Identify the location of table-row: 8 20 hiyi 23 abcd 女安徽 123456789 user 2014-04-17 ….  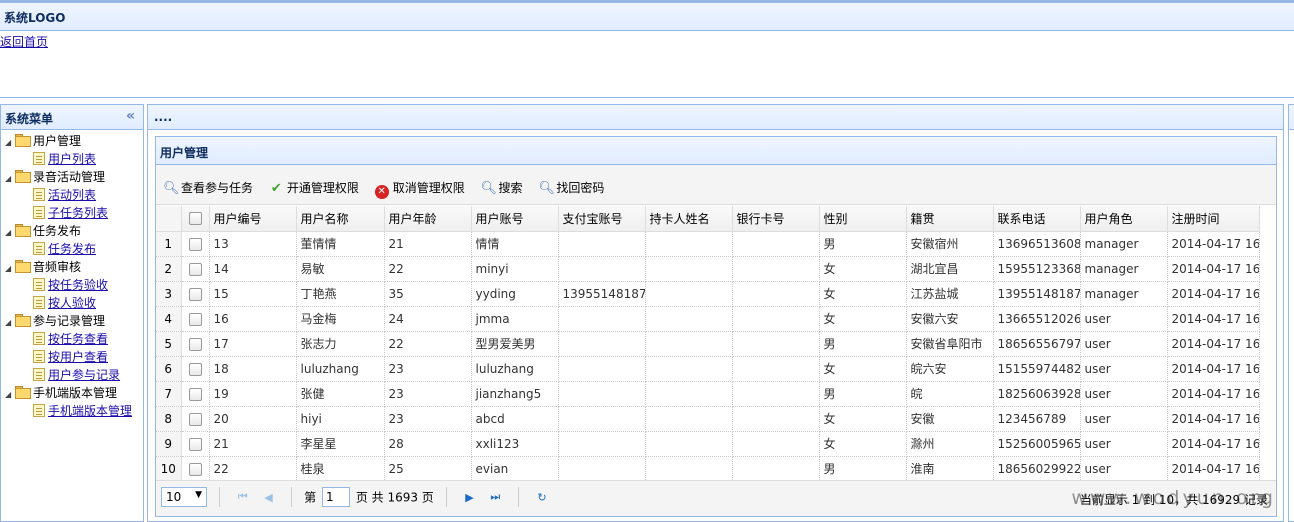
(708, 419).